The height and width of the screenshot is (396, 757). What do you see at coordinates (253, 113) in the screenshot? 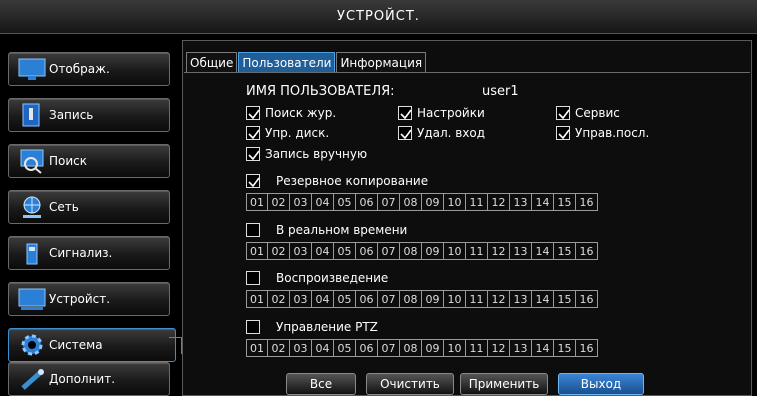
I see `log-search-checkbox` at bounding box center [253, 113].